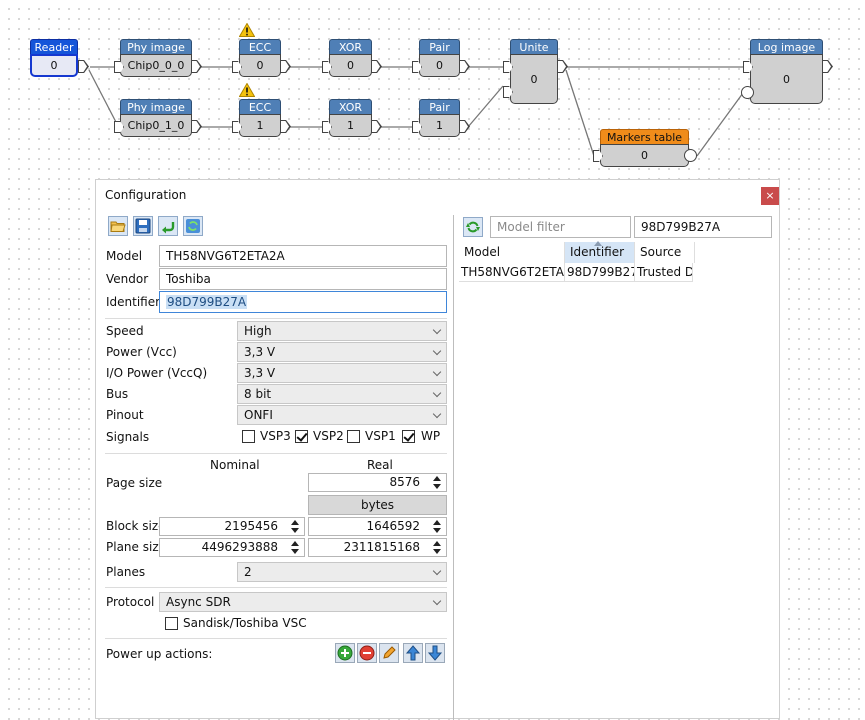 The image size is (865, 720). What do you see at coordinates (439, 125) in the screenshot?
I see `pair-value: 1` at bounding box center [439, 125].